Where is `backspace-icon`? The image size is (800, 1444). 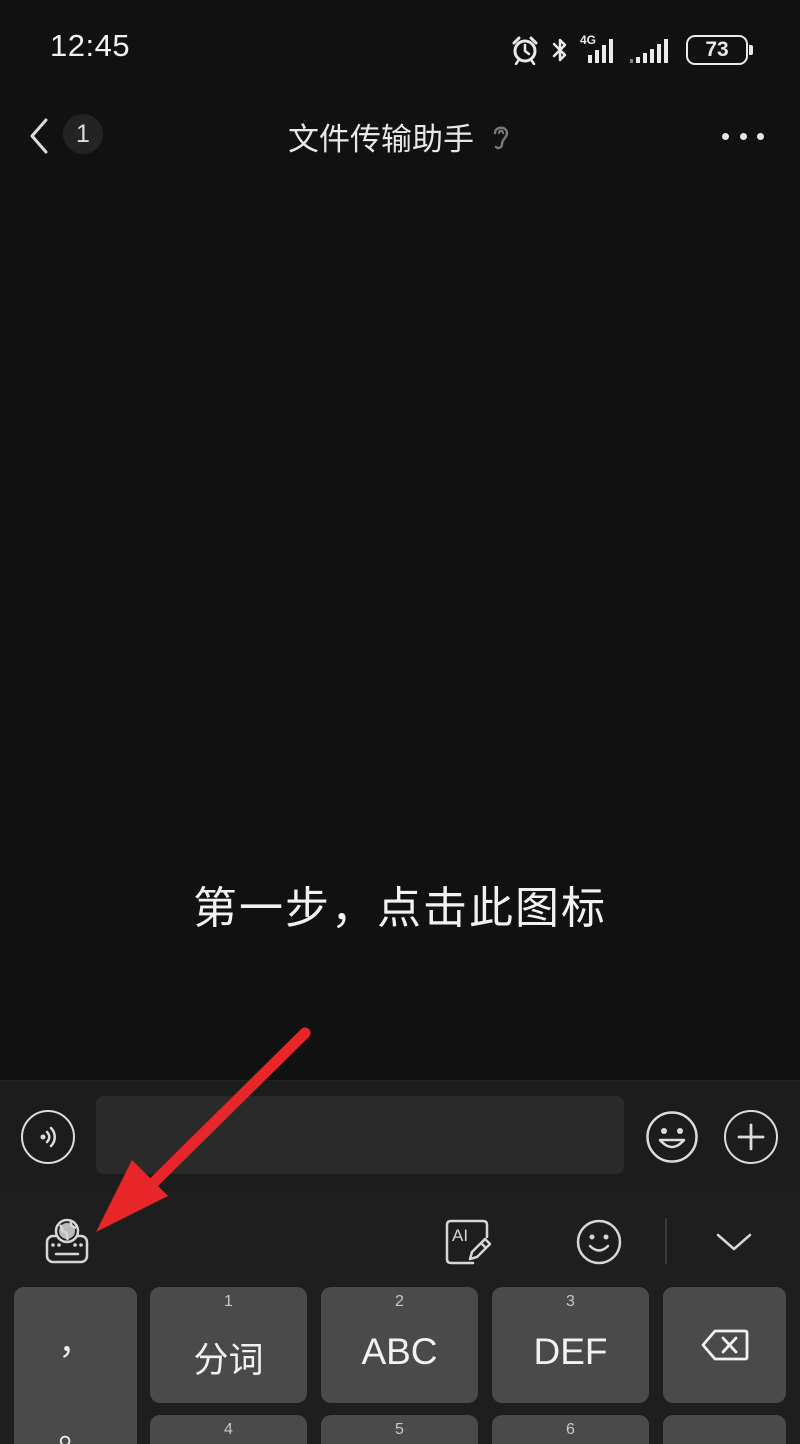 backspace-icon is located at coordinates (724, 1345).